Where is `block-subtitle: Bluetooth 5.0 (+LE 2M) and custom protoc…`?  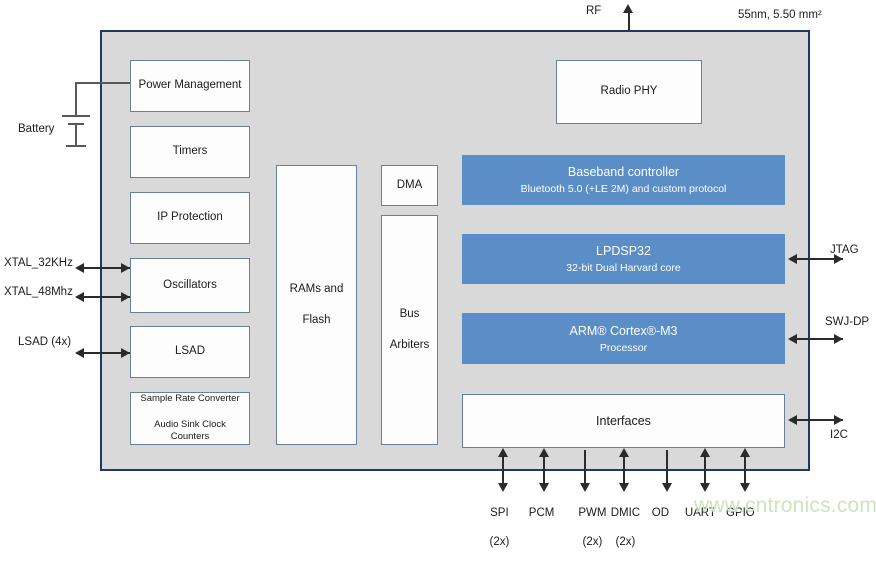 block-subtitle: Bluetooth 5.0 (+LE 2M) and custom protoc… is located at coordinates (623, 189).